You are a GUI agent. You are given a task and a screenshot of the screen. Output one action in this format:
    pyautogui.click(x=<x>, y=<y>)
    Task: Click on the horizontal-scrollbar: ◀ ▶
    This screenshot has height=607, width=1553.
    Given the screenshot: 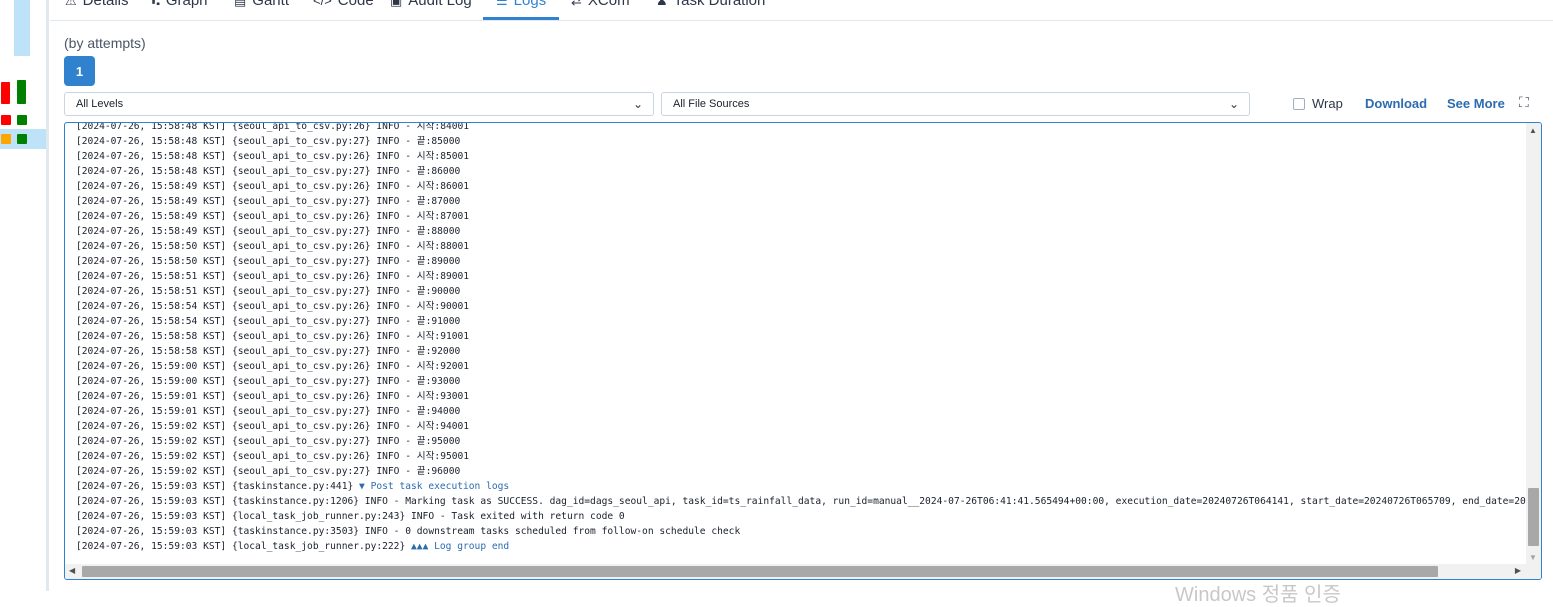 What is the action you would take?
    pyautogui.click(x=803, y=571)
    